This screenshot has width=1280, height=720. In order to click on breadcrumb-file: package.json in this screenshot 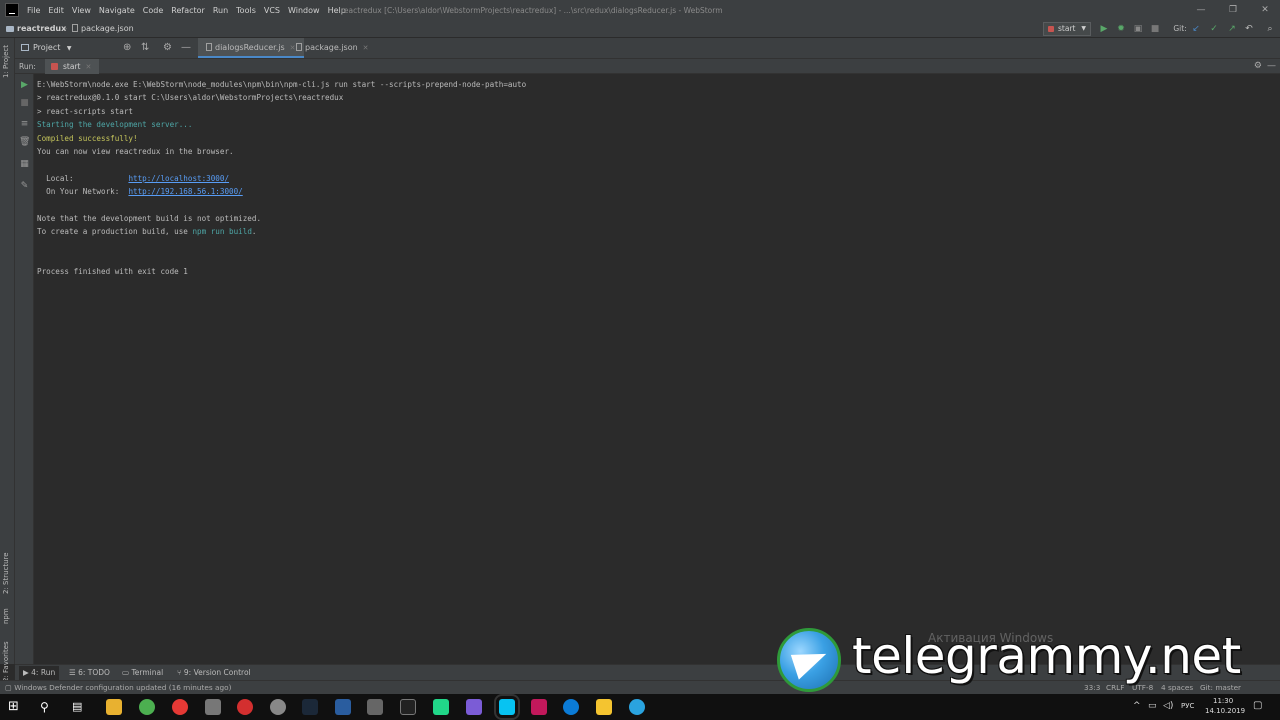, I will do `click(103, 28)`.